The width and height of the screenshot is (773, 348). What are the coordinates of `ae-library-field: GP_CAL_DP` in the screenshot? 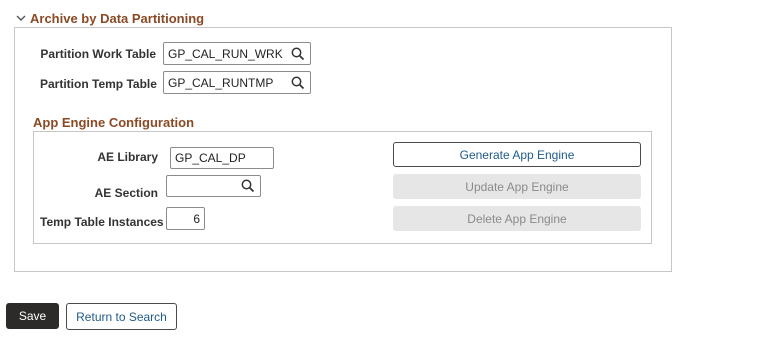 It's located at (222, 158).